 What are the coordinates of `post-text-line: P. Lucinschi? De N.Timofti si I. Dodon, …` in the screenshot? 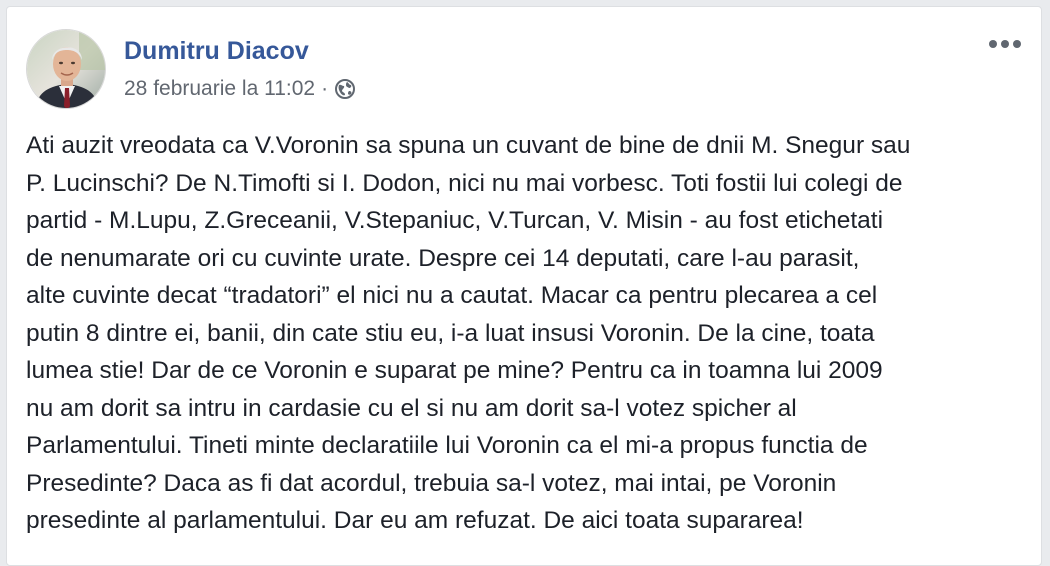 It's located at (464, 183).